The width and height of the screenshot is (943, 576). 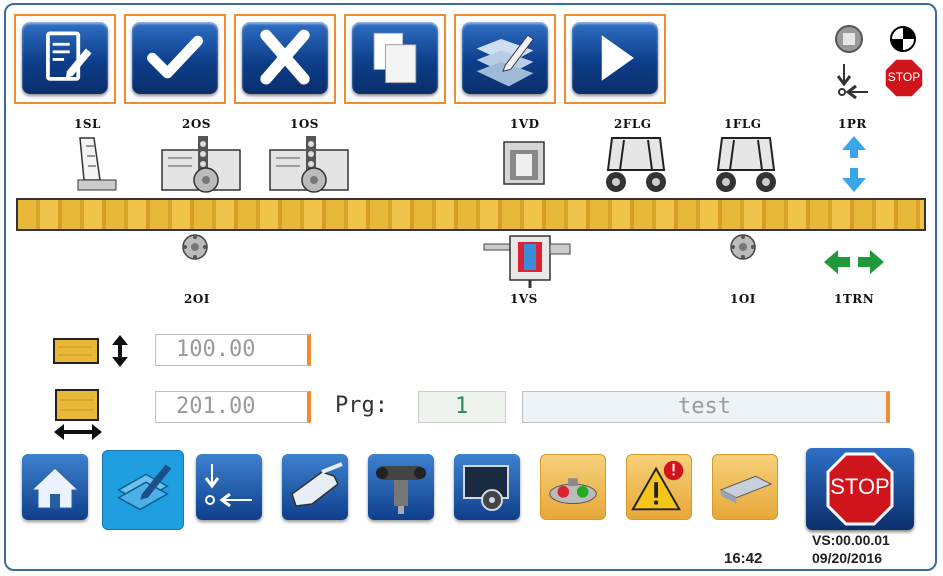 I want to click on transfer-leftright-arrow-icon, so click(x=854, y=262).